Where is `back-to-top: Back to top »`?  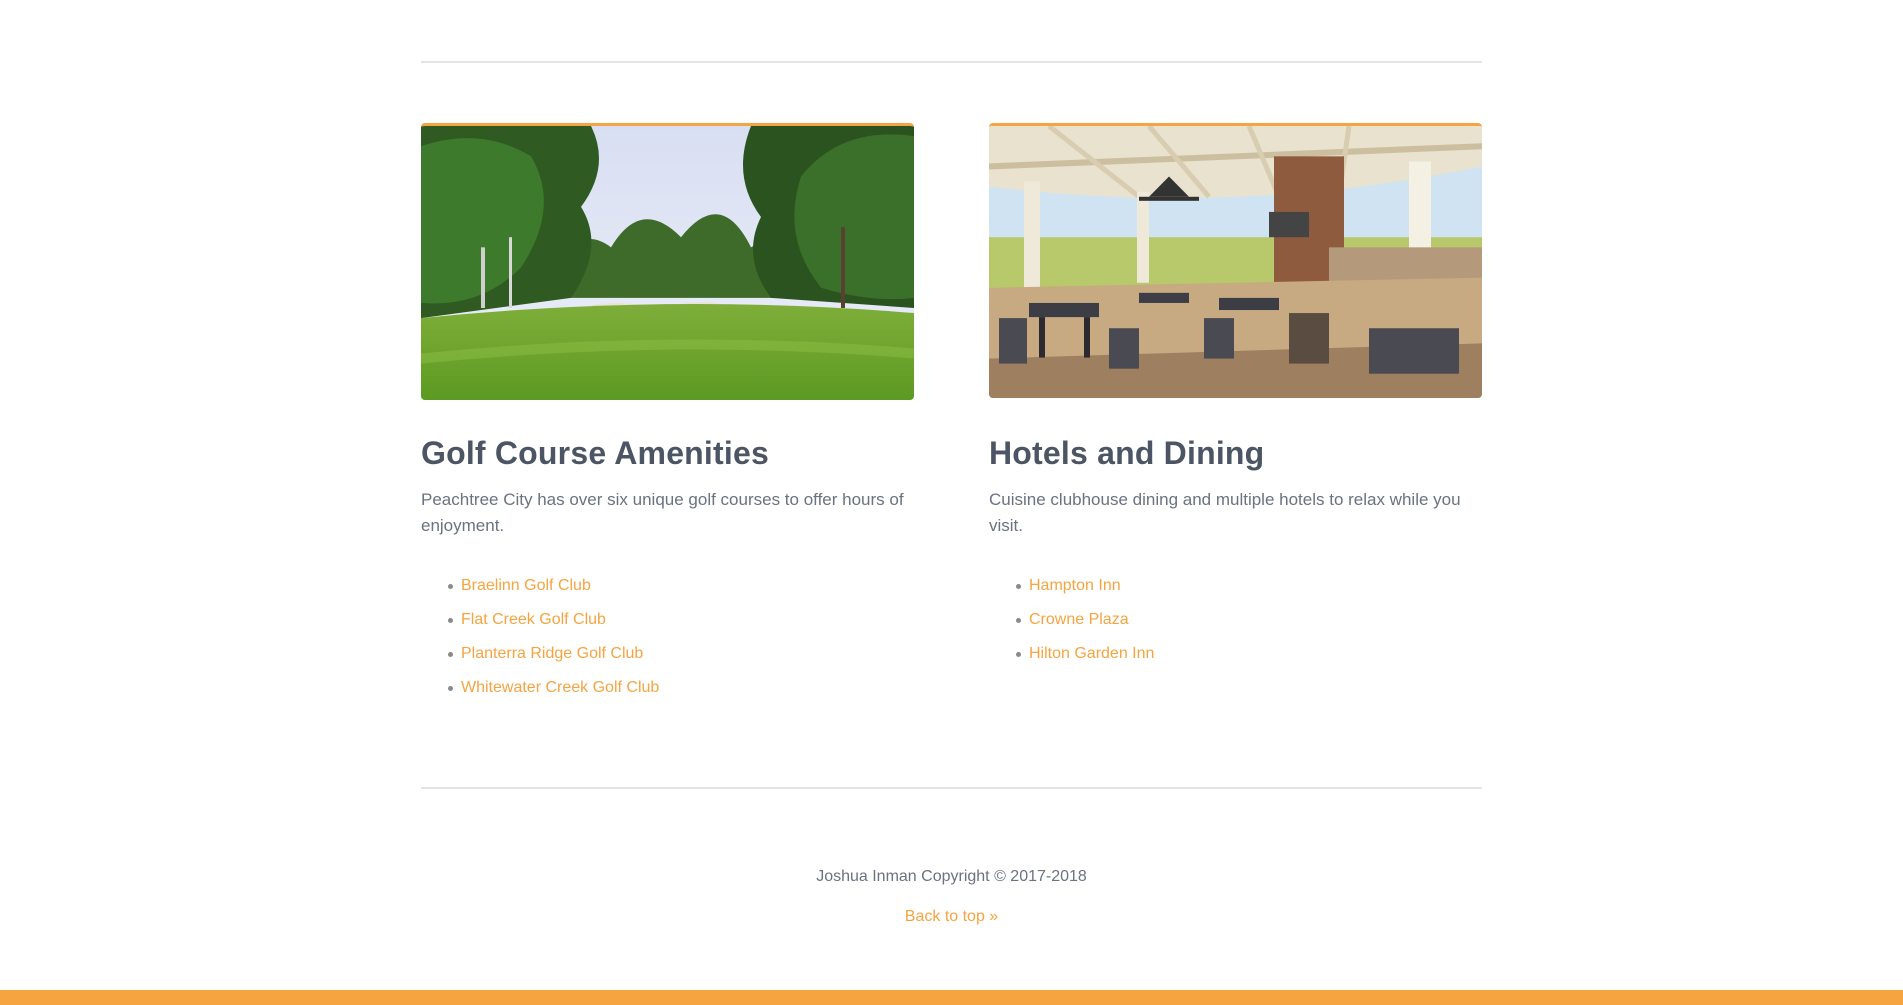
back-to-top: Back to top » is located at coordinates (951, 917).